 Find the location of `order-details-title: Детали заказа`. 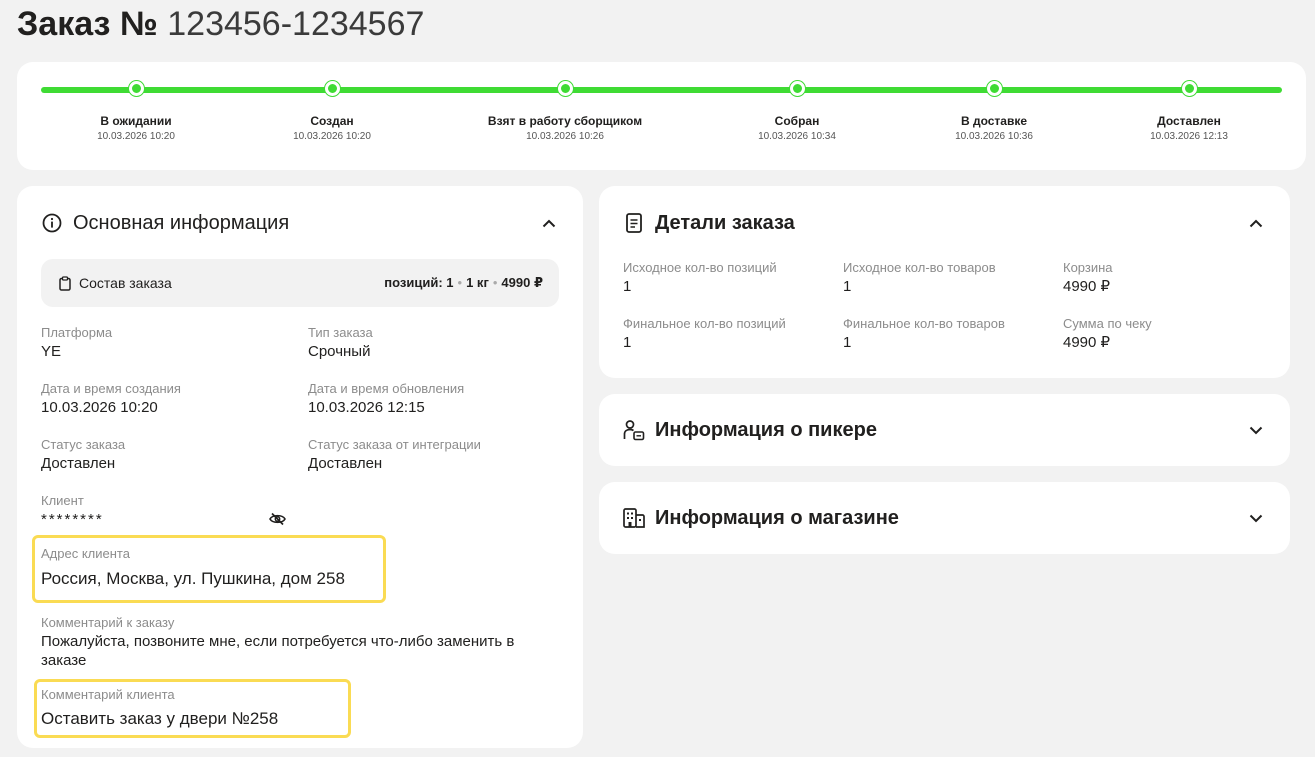

order-details-title: Детали заказа is located at coordinates (725, 222).